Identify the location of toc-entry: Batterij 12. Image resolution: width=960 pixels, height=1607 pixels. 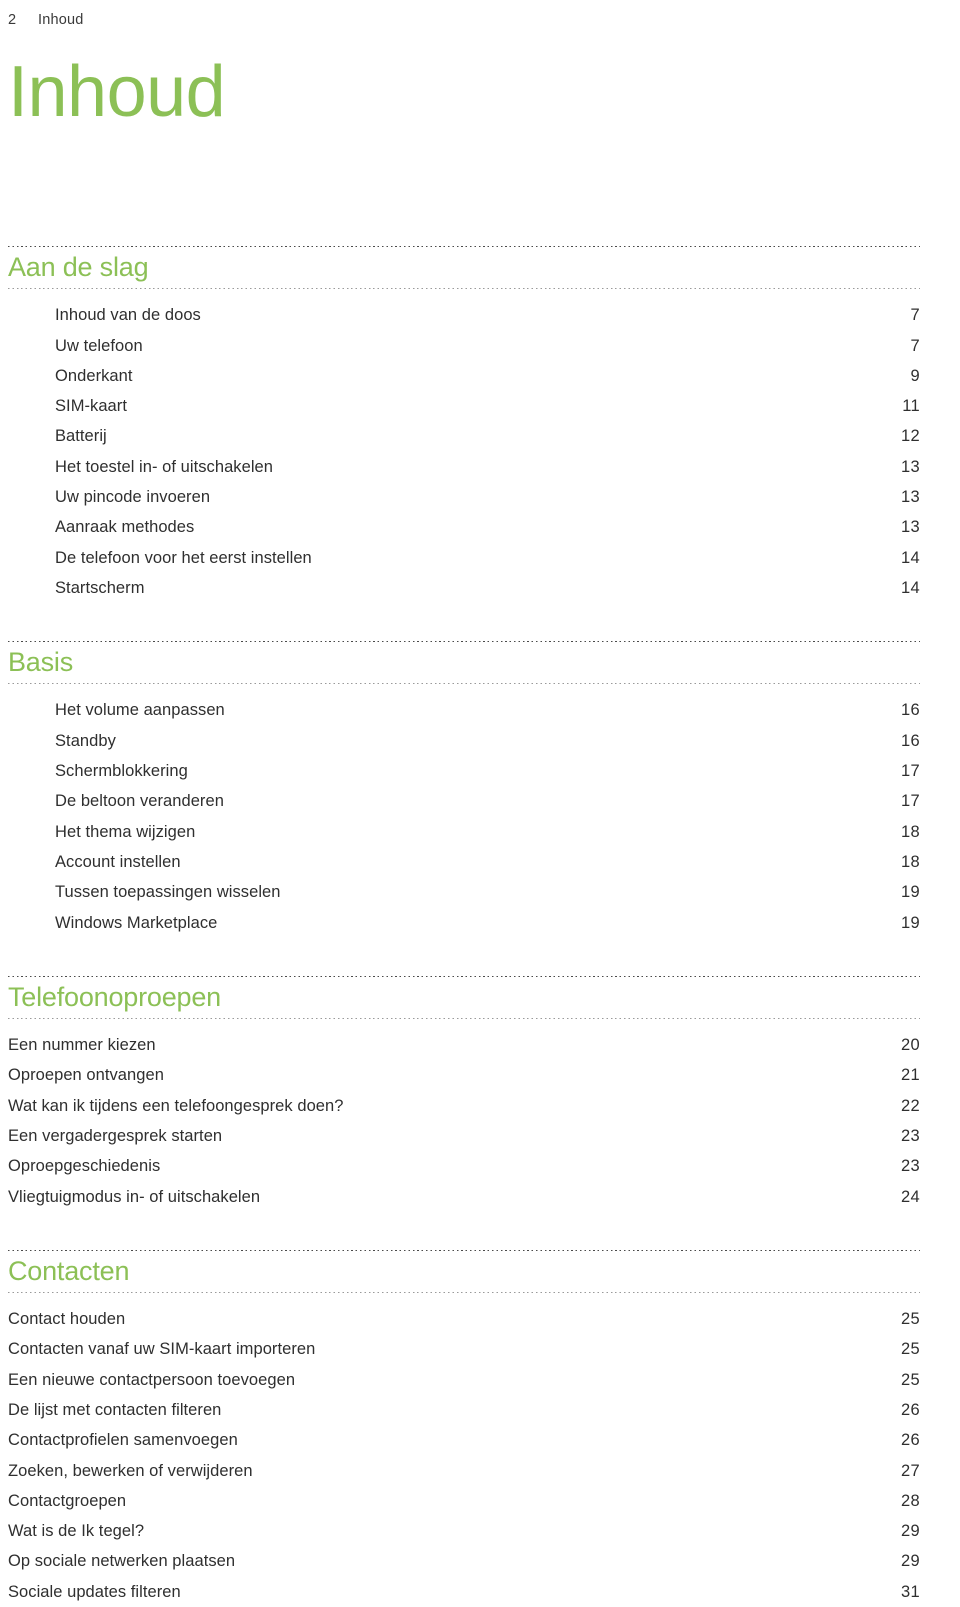
(487, 436).